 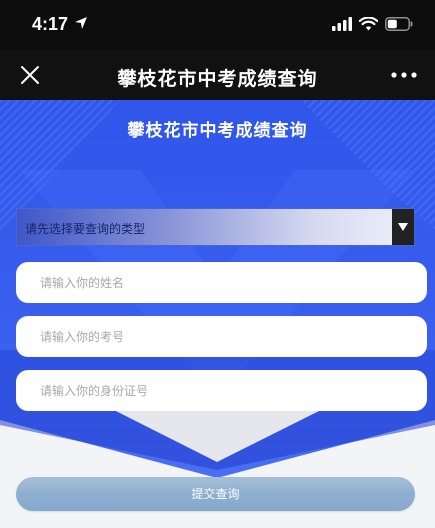 What do you see at coordinates (85, 229) in the screenshot?
I see `query-type-label: 请先选择要查询的类型` at bounding box center [85, 229].